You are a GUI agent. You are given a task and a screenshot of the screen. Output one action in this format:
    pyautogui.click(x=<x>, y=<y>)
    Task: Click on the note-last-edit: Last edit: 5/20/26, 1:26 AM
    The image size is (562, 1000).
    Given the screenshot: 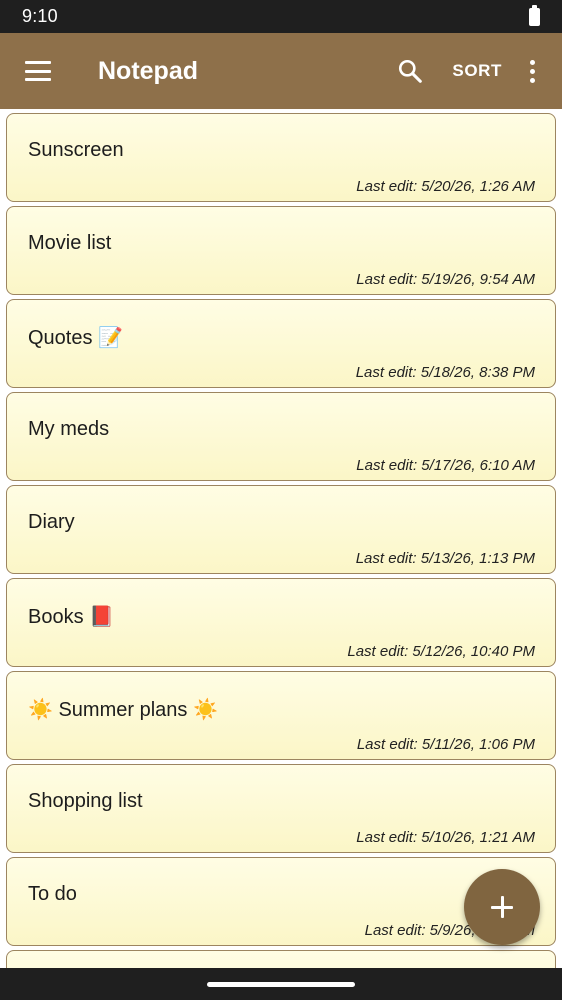 What is the action you would take?
    pyautogui.click(x=445, y=186)
    